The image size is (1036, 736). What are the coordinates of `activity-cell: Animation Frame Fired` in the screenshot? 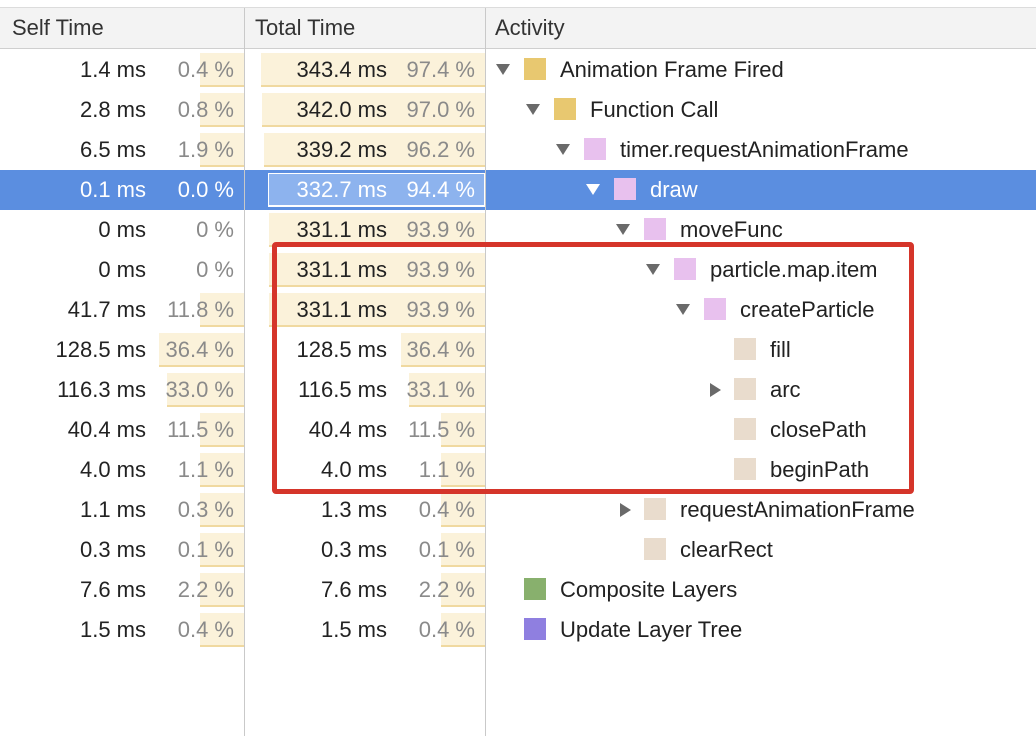 It's located at (761, 70).